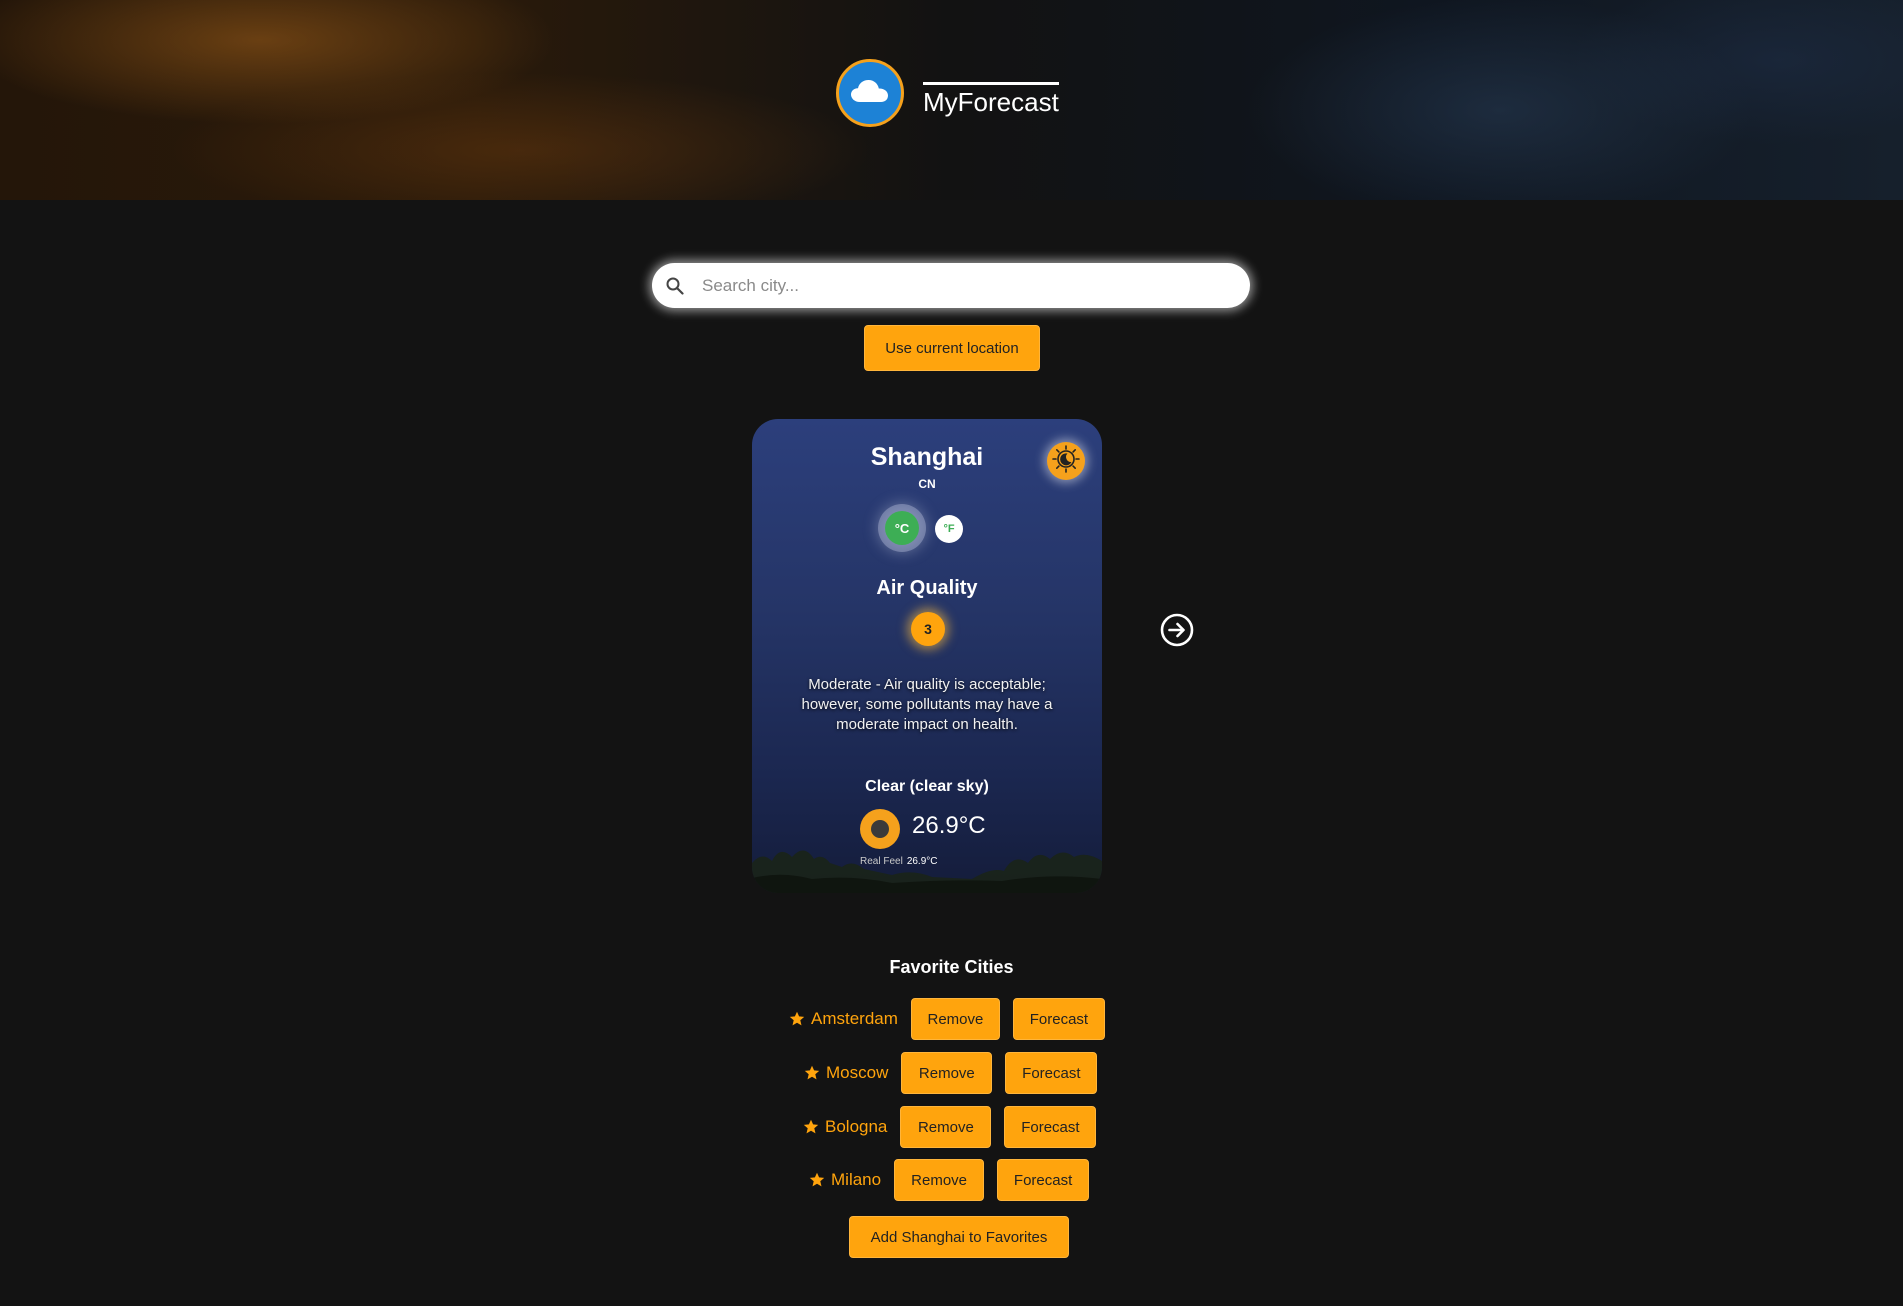 The width and height of the screenshot is (1903, 1306). I want to click on app-logo, so click(870, 93).